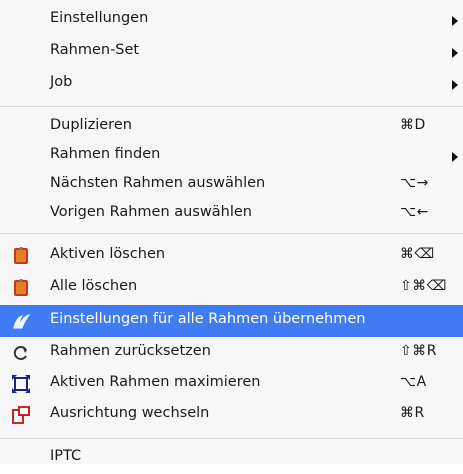  Describe the element at coordinates (231, 84) in the screenshot. I see `menu-item-job: Job` at that location.